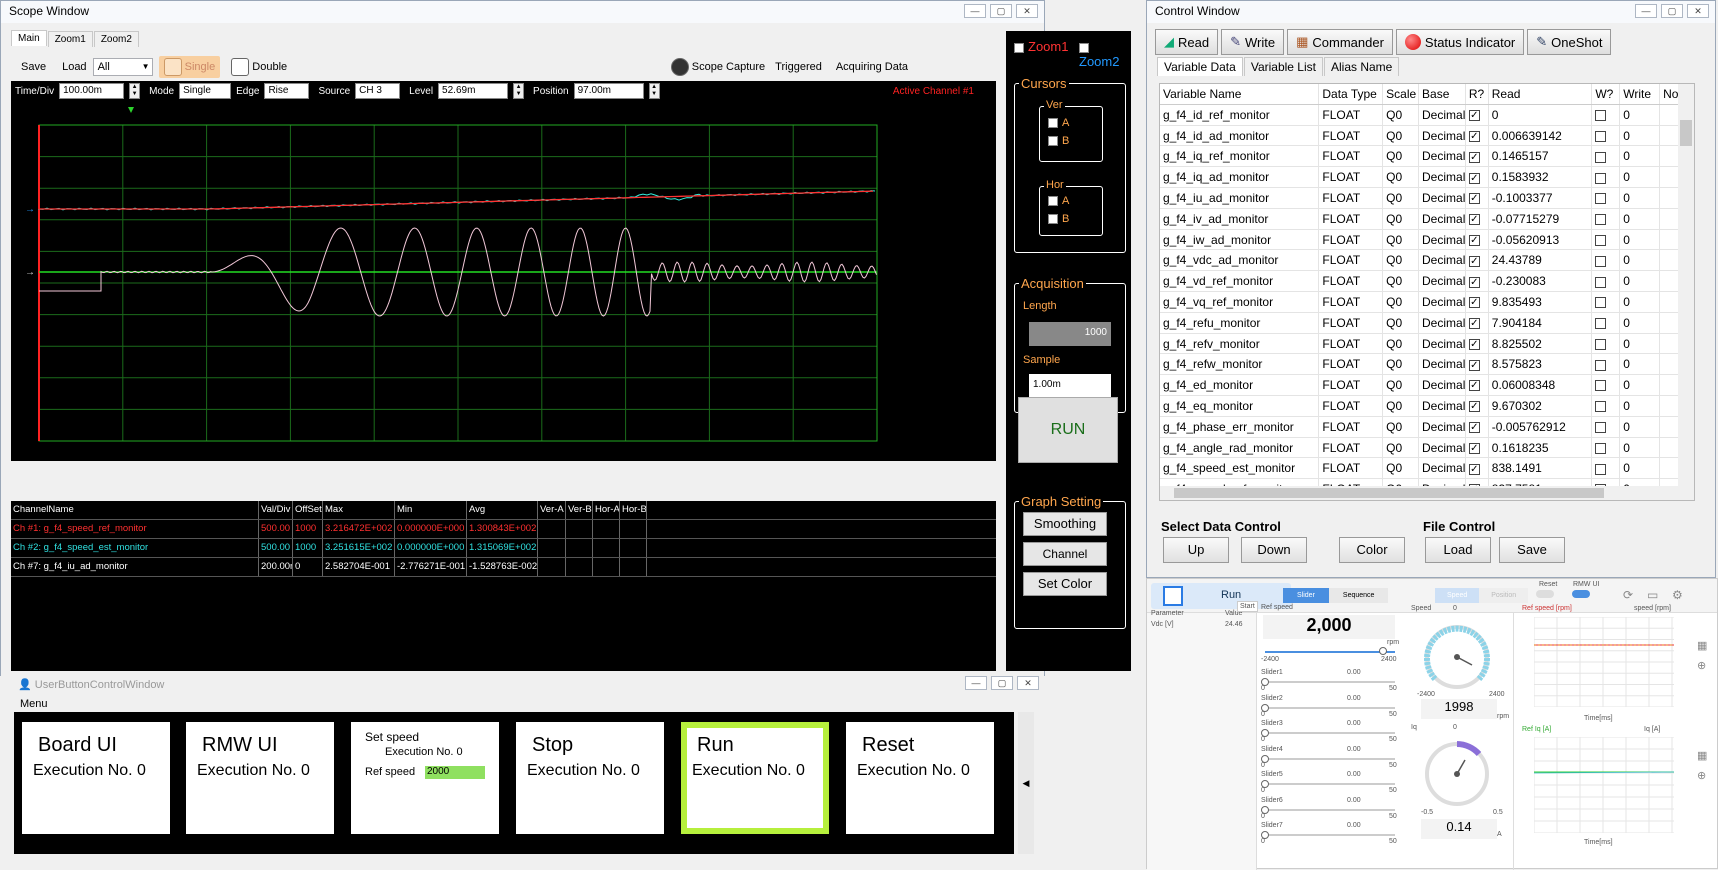 This screenshot has height=870, width=1718. Describe the element at coordinates (205, 91) in the screenshot. I see `mode-select: Single` at that location.